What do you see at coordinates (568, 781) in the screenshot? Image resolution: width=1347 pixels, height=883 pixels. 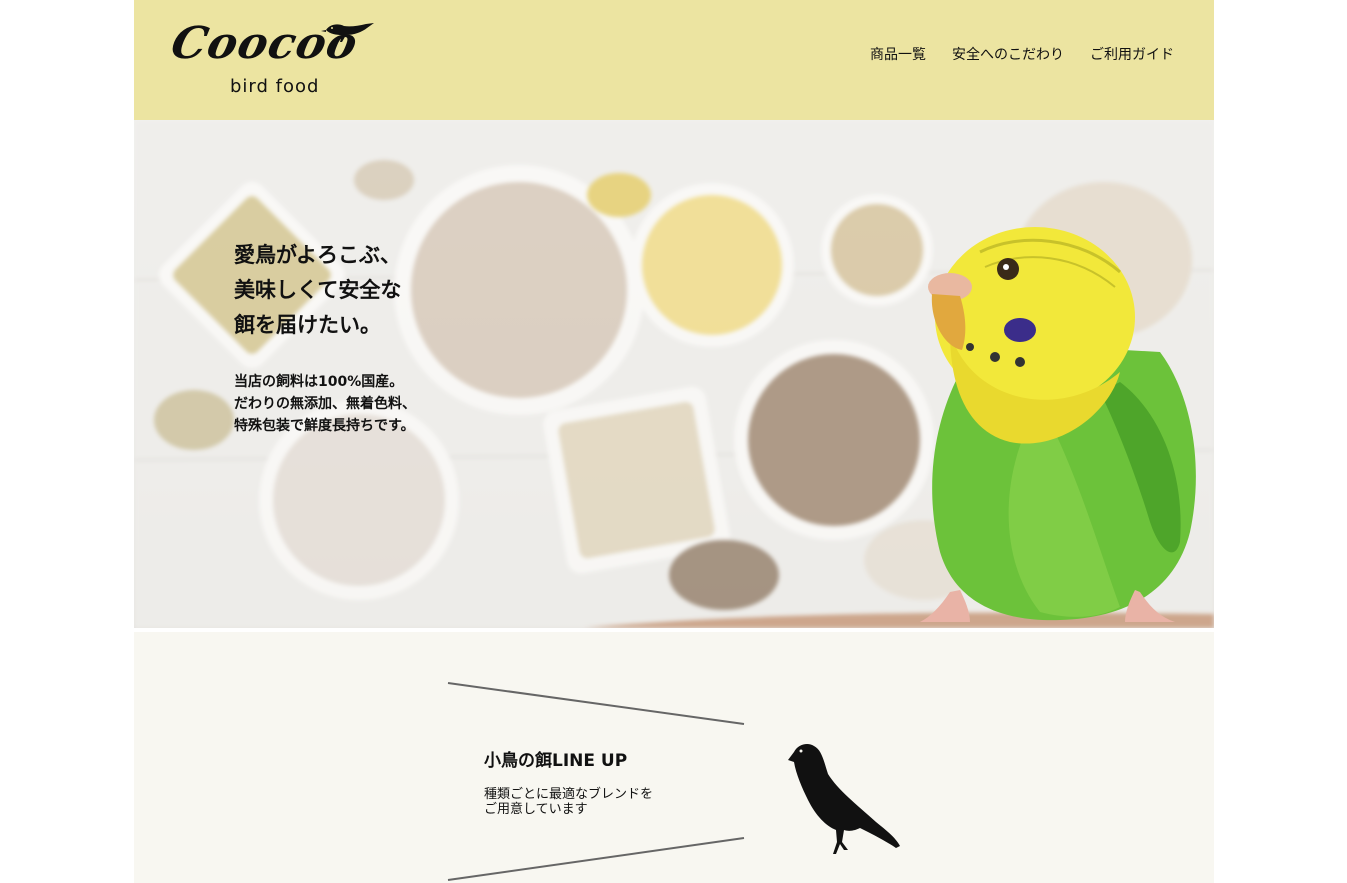 I see `lineup-copy: 小鳥の餌LINE UP 種類ごとに最適なブレンドを ご用意しています` at bounding box center [568, 781].